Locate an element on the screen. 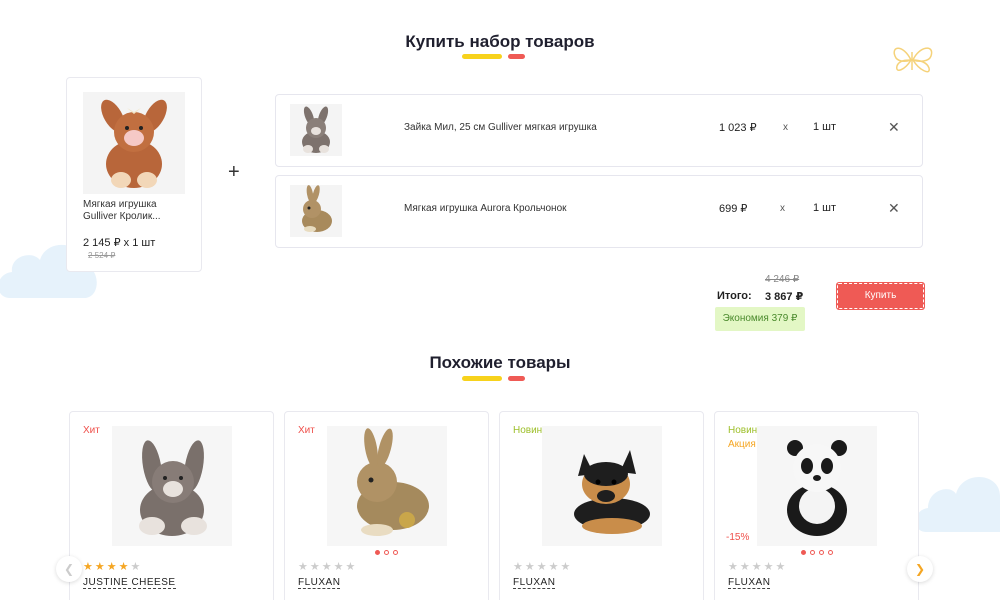  product-card: Хит ★★★★★ JUSTINE CHEESE is located at coordinates (171, 505).